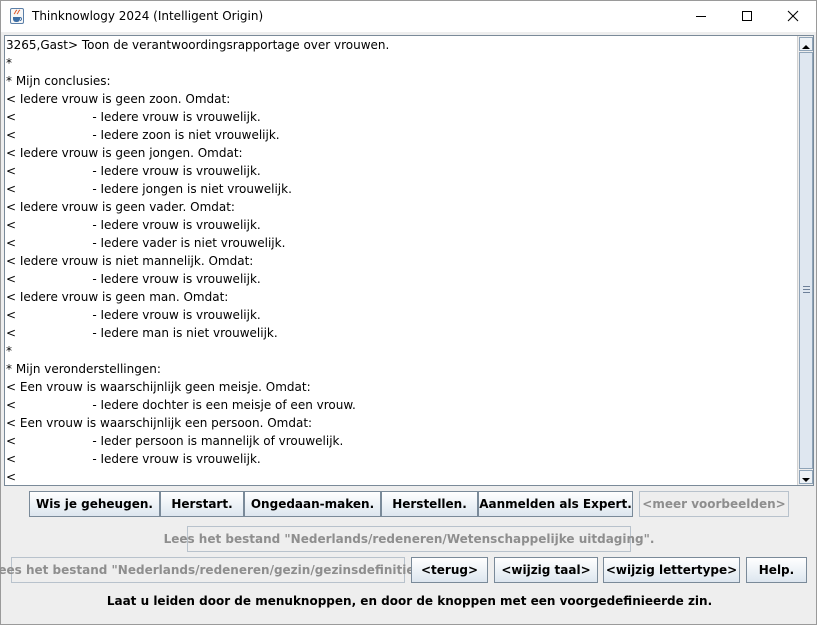 This screenshot has height=625, width=817. I want to click on scroll-up-button, so click(806, 44).